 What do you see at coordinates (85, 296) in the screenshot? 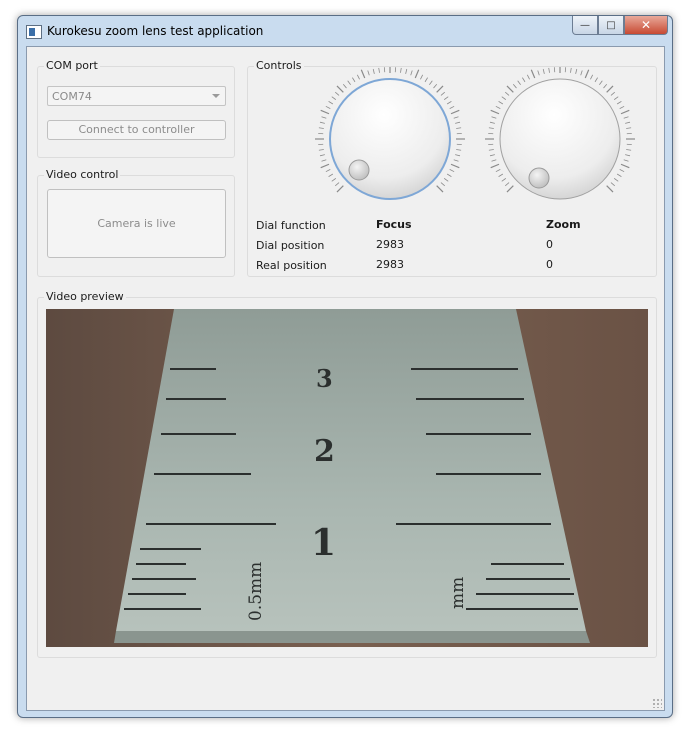
I see `video-preview-group-title: Video preview` at bounding box center [85, 296].